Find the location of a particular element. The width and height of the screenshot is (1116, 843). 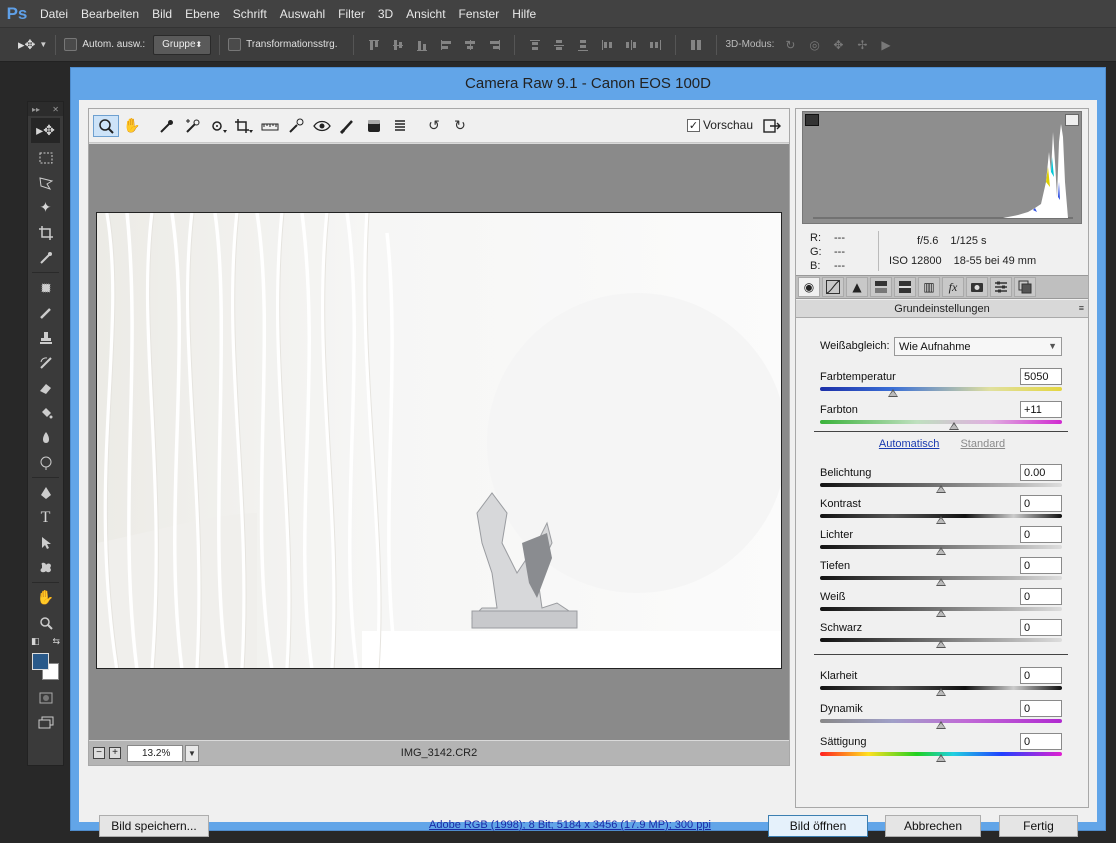

temperature-slider is located at coordinates (941, 389).